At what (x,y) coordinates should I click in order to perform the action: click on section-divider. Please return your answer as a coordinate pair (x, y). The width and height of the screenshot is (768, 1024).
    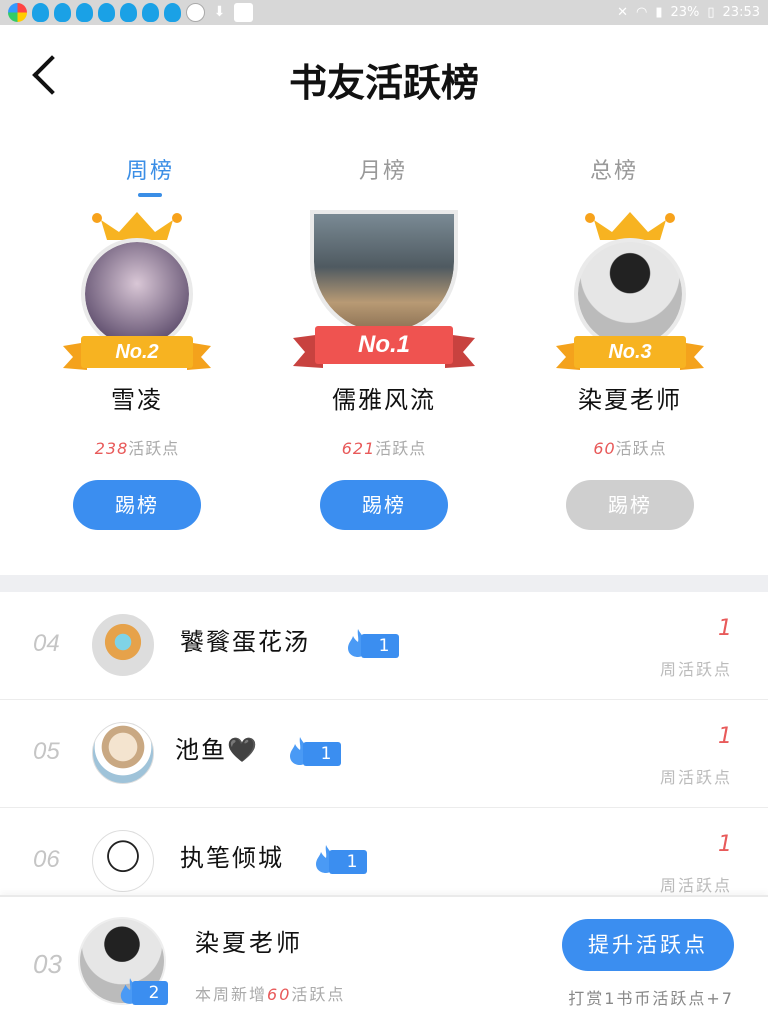
    Looking at the image, I should click on (384, 583).